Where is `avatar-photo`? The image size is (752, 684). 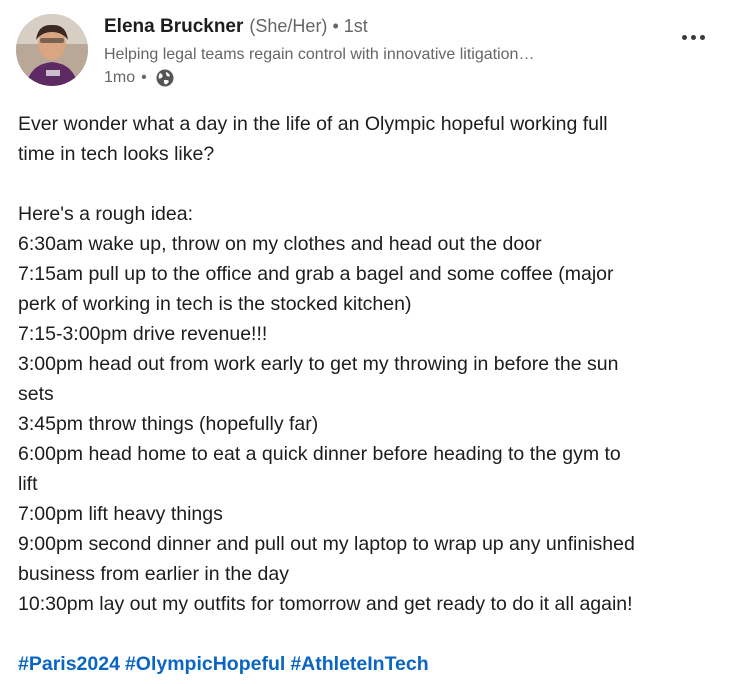
avatar-photo is located at coordinates (52, 50).